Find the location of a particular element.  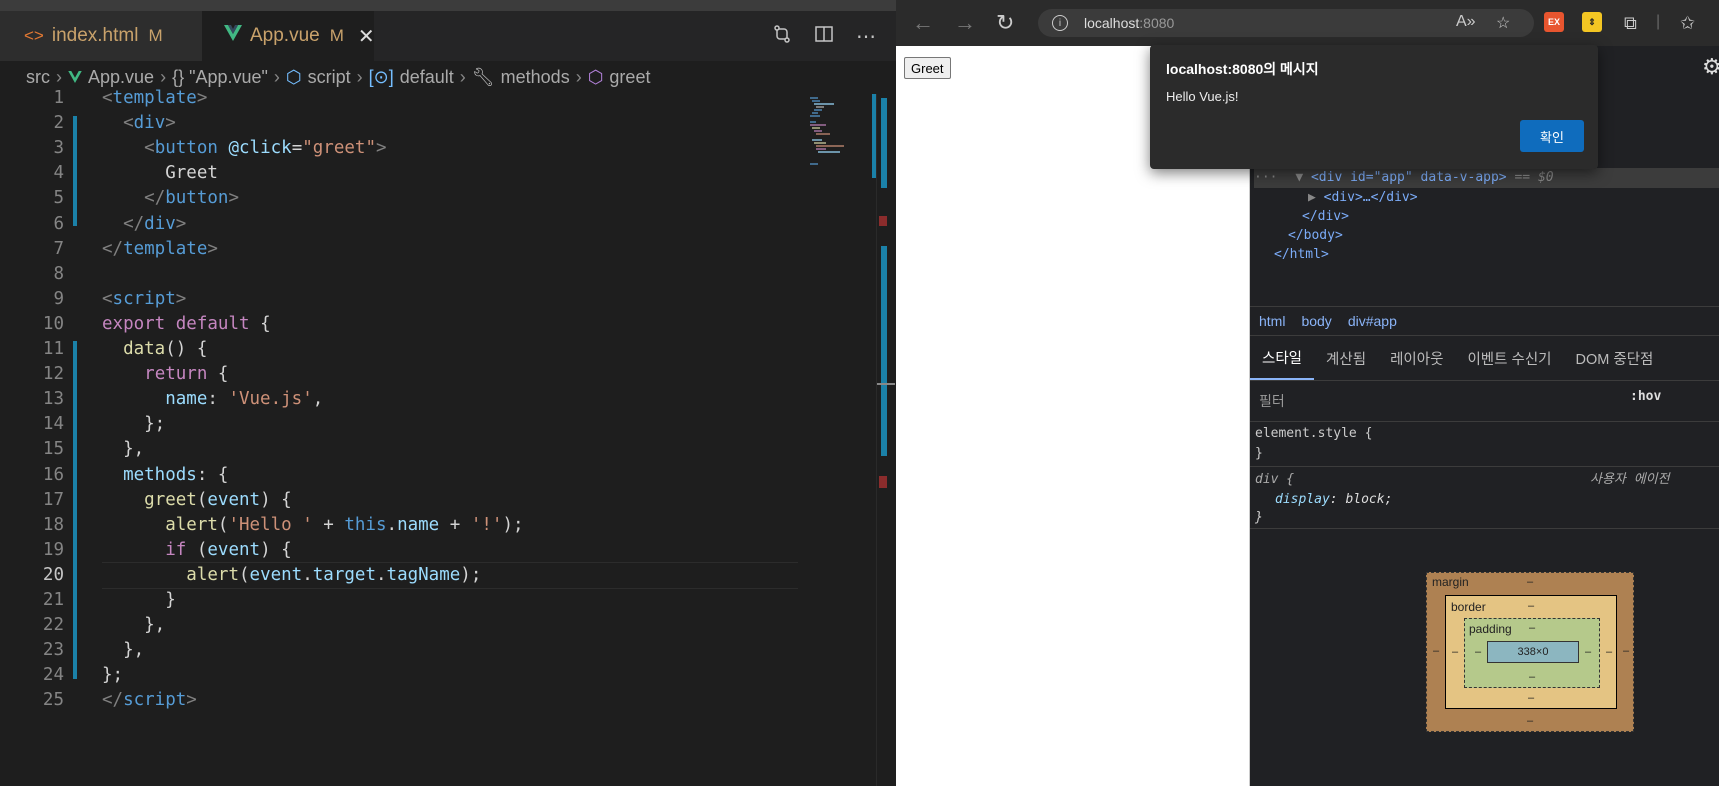

code-token: this is located at coordinates (365, 524).